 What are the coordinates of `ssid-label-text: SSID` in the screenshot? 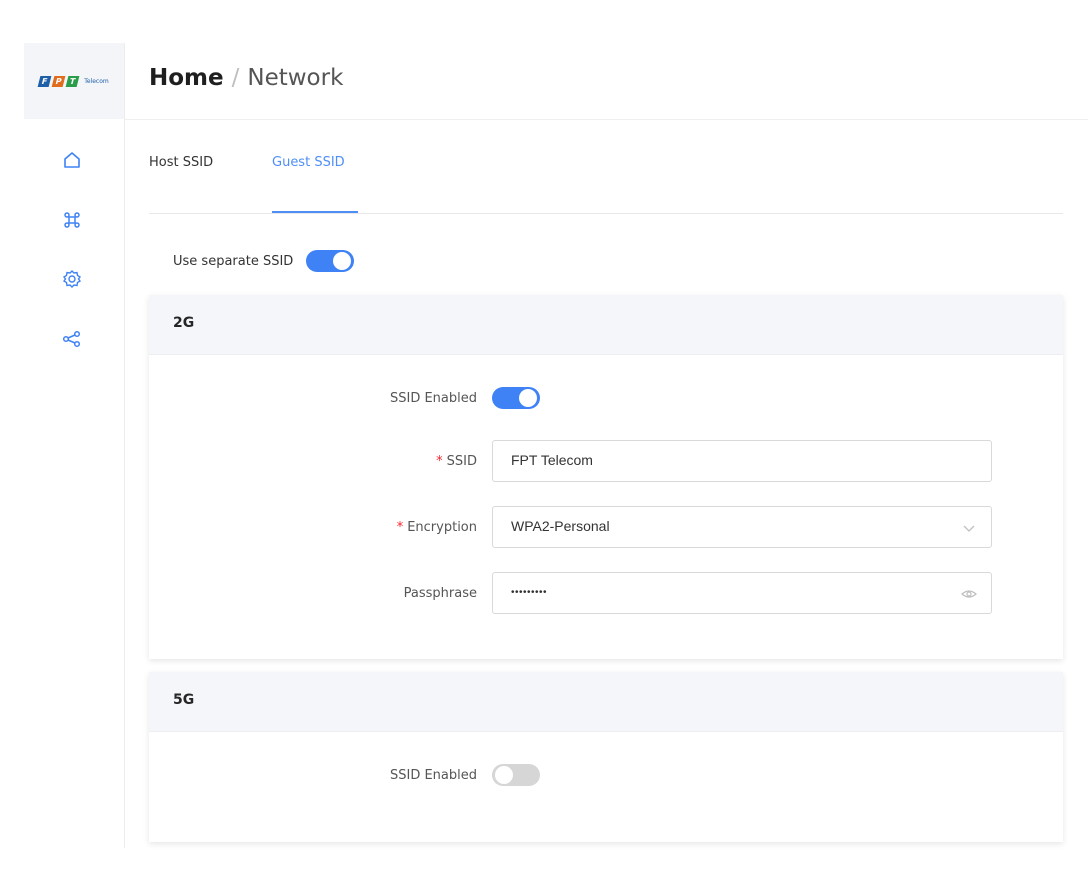 It's located at (461, 461).